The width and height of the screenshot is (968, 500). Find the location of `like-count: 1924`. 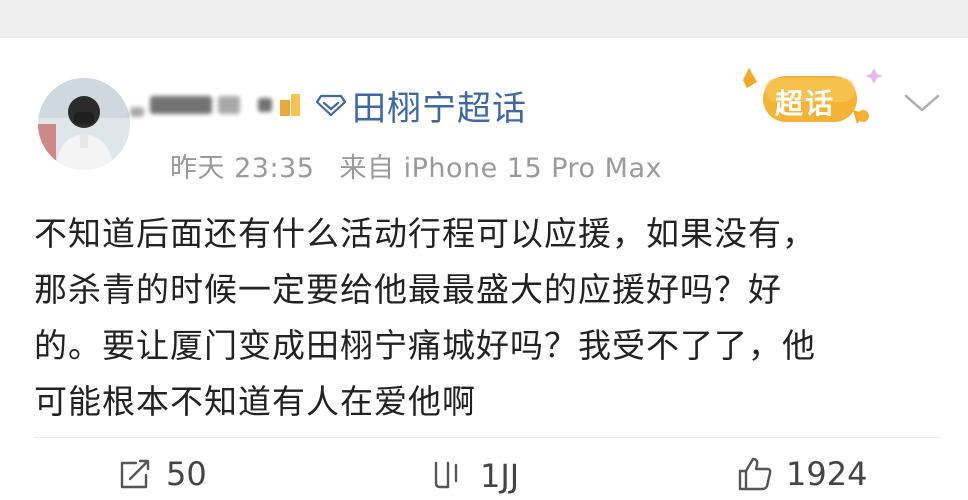

like-count: 1924 is located at coordinates (827, 474).